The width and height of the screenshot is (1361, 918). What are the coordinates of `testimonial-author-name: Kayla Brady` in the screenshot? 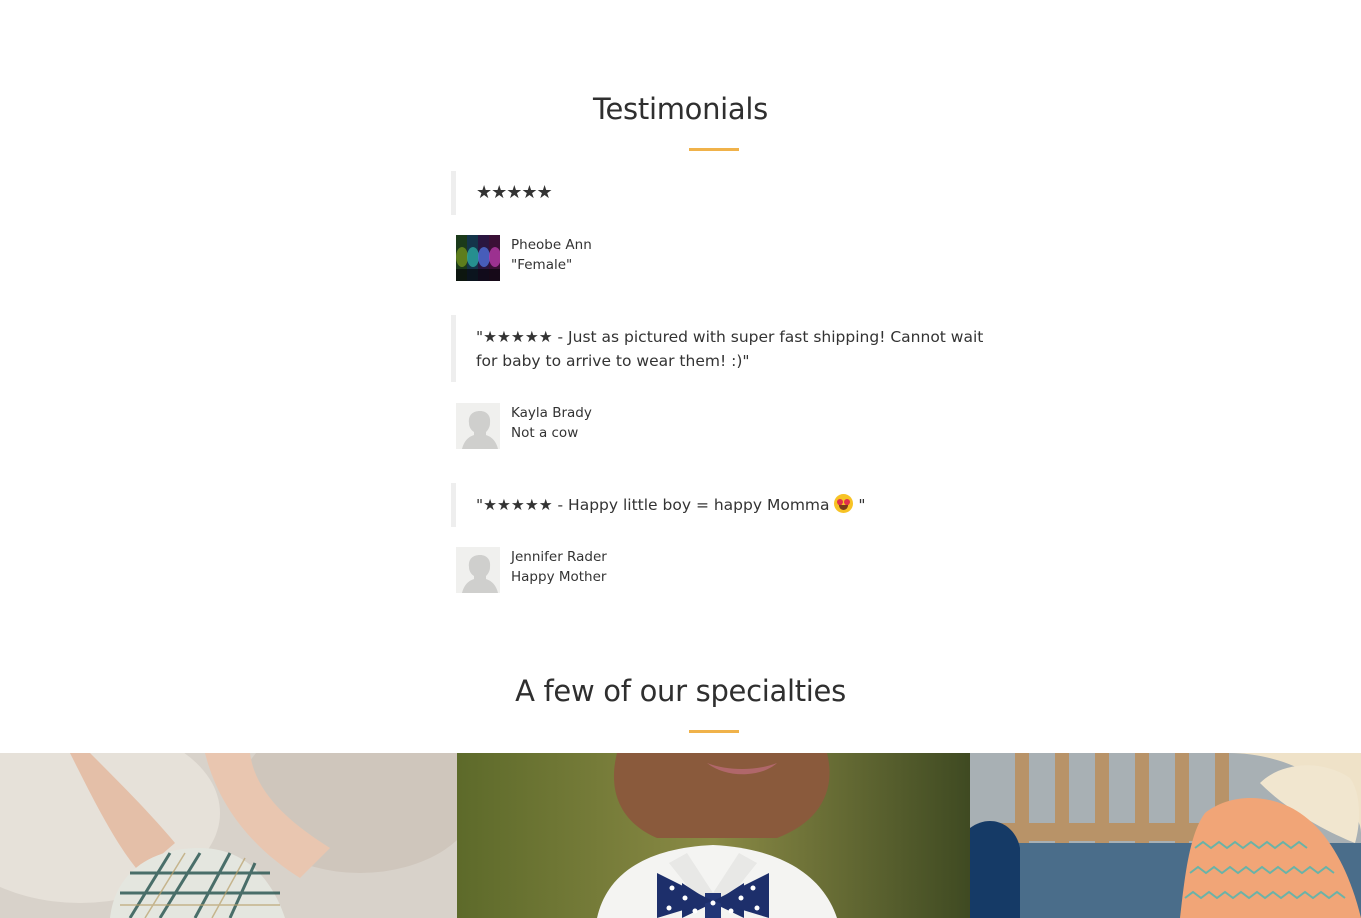 It's located at (551, 413).